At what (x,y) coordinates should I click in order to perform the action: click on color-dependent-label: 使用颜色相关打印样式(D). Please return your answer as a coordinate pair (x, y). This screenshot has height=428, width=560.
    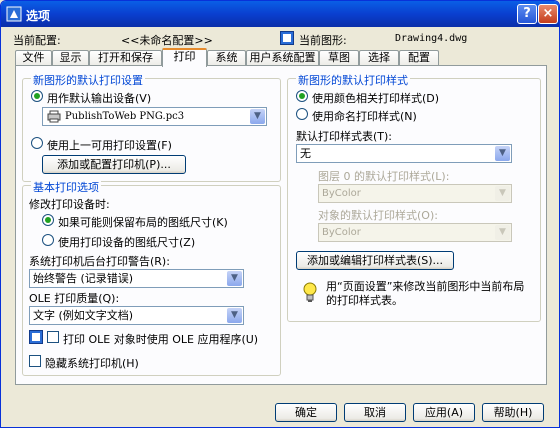
    Looking at the image, I should click on (376, 98).